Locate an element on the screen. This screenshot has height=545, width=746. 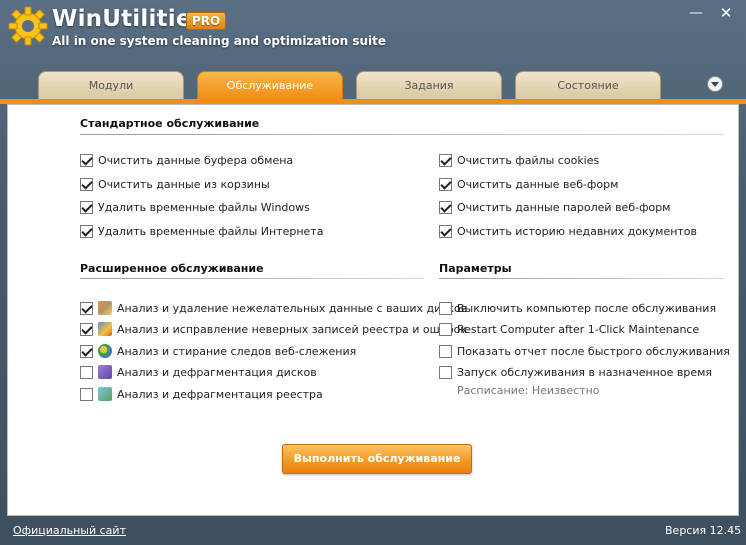
disk-defrag-checkbox is located at coordinates (86, 372).